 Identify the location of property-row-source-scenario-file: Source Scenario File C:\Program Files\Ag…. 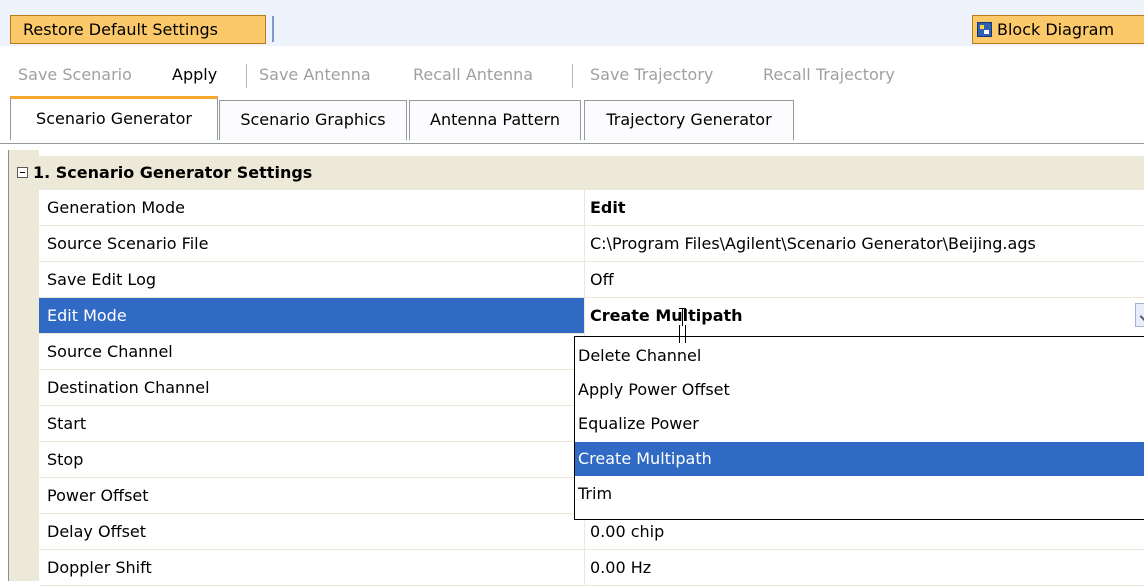
(591, 244).